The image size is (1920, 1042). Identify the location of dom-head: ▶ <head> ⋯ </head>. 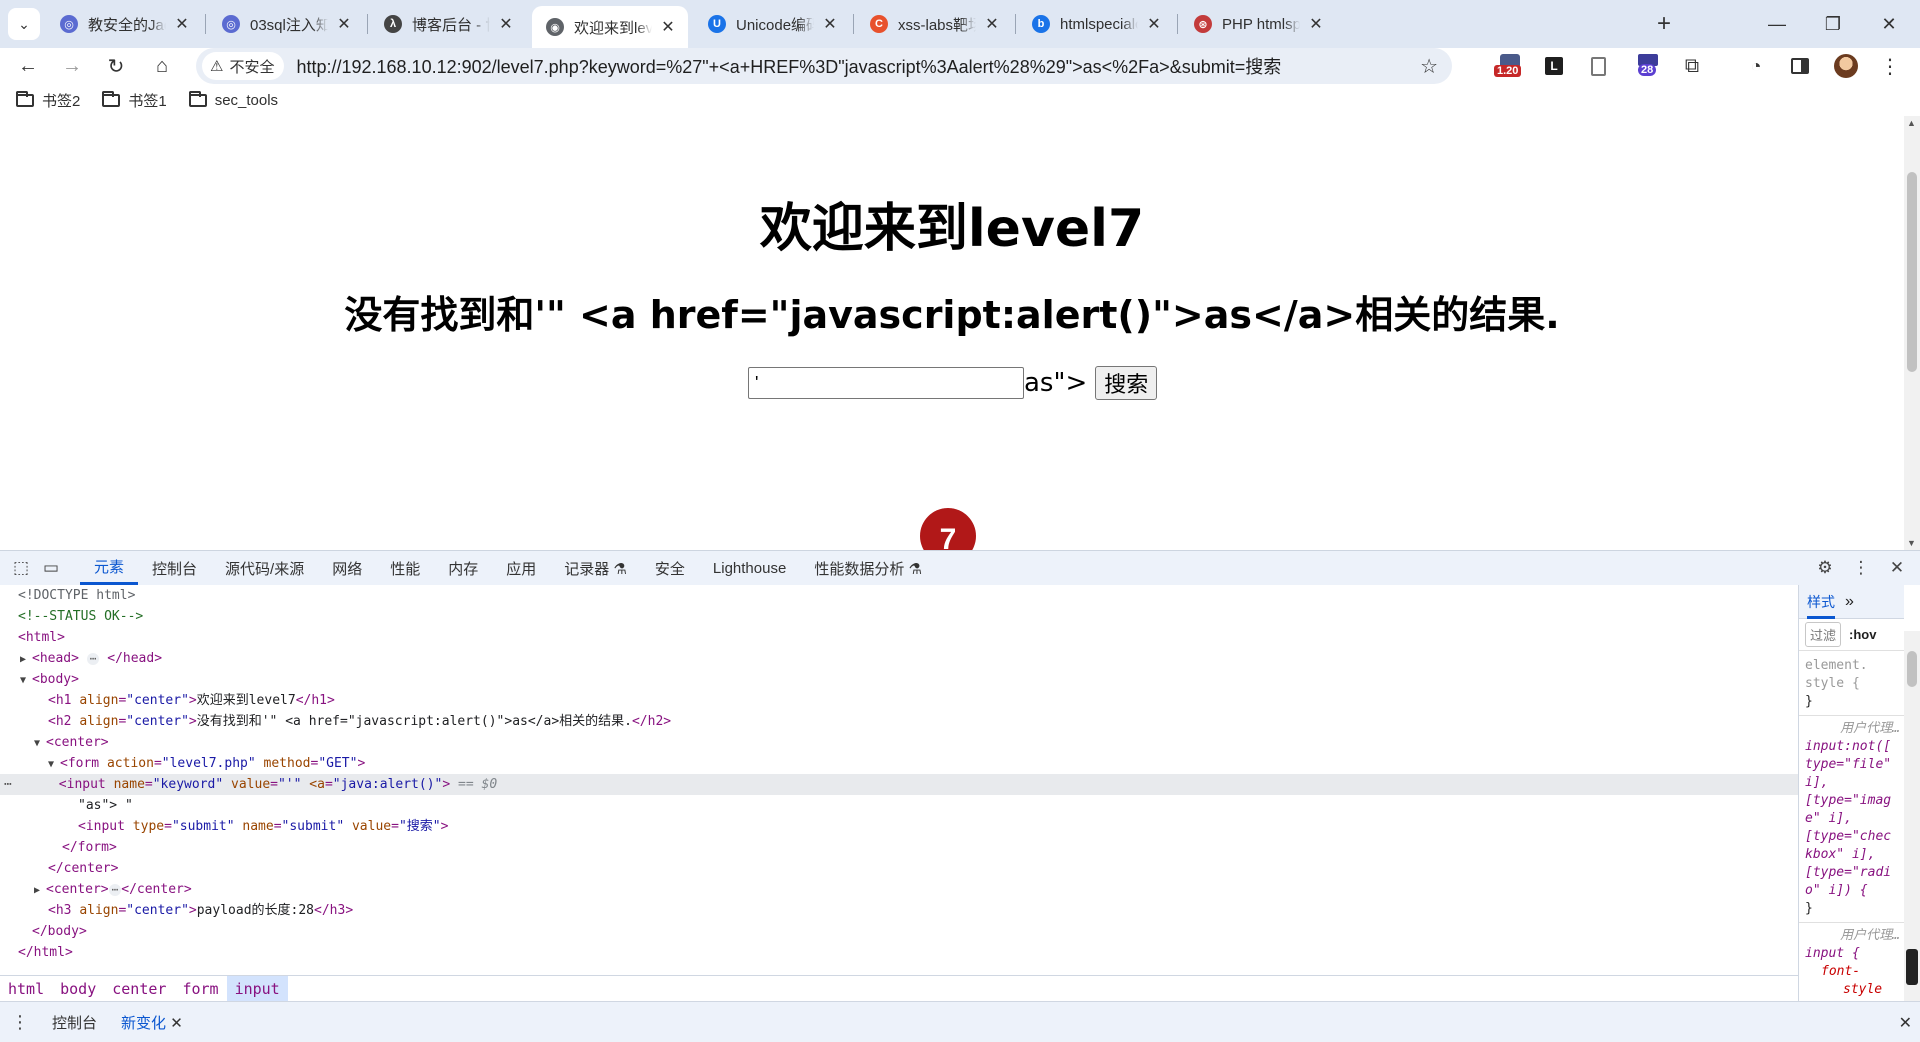
(899, 658).